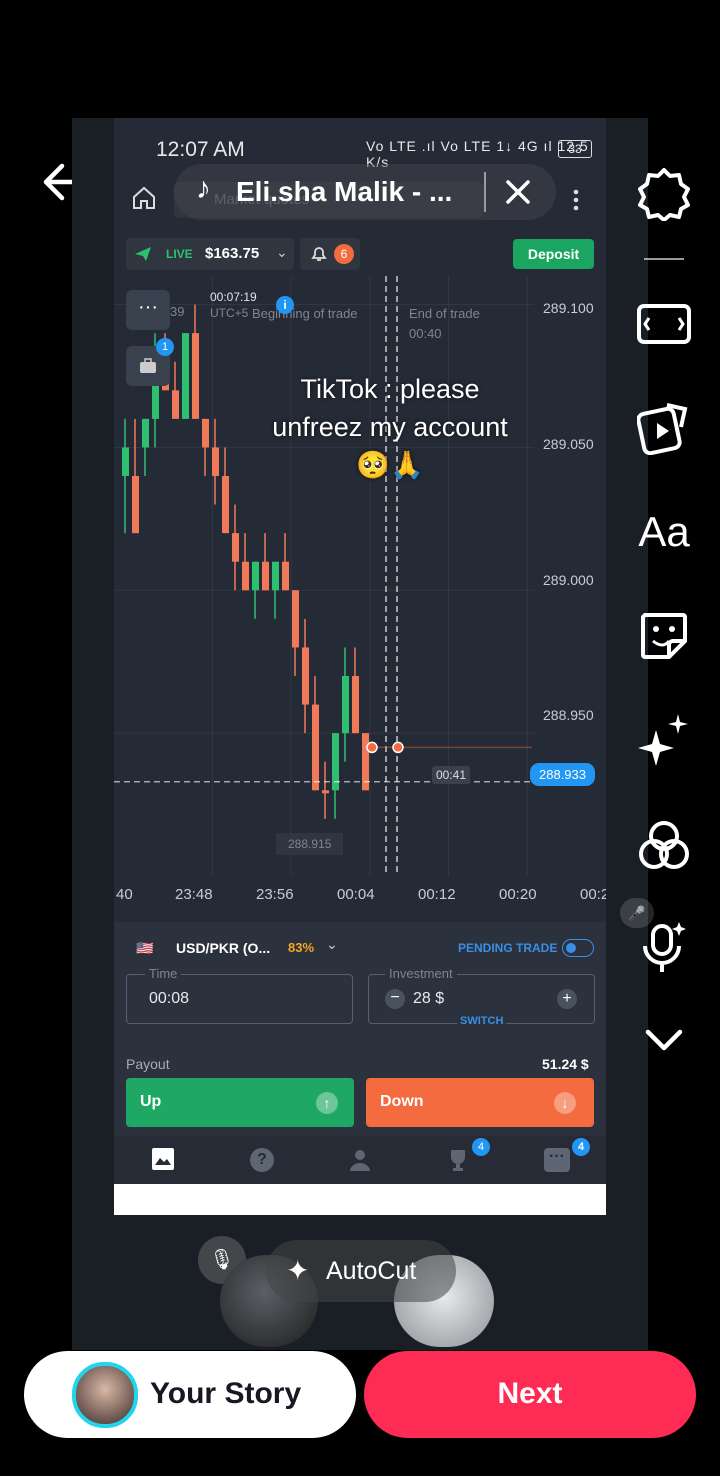  I want to click on price-tick: 289.100, so click(568, 308).